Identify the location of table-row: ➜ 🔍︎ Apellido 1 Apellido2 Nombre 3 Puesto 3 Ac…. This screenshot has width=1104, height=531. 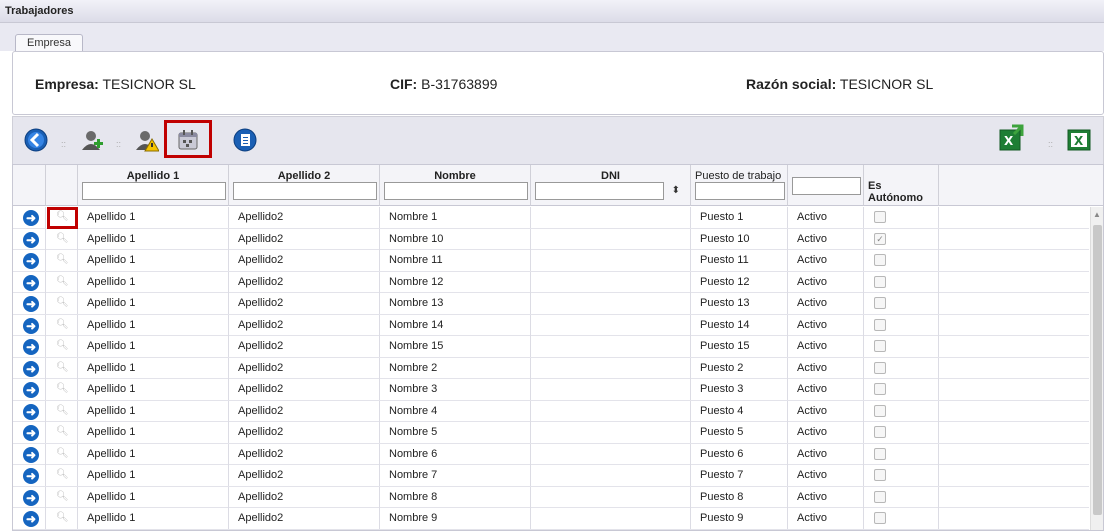
(551, 390).